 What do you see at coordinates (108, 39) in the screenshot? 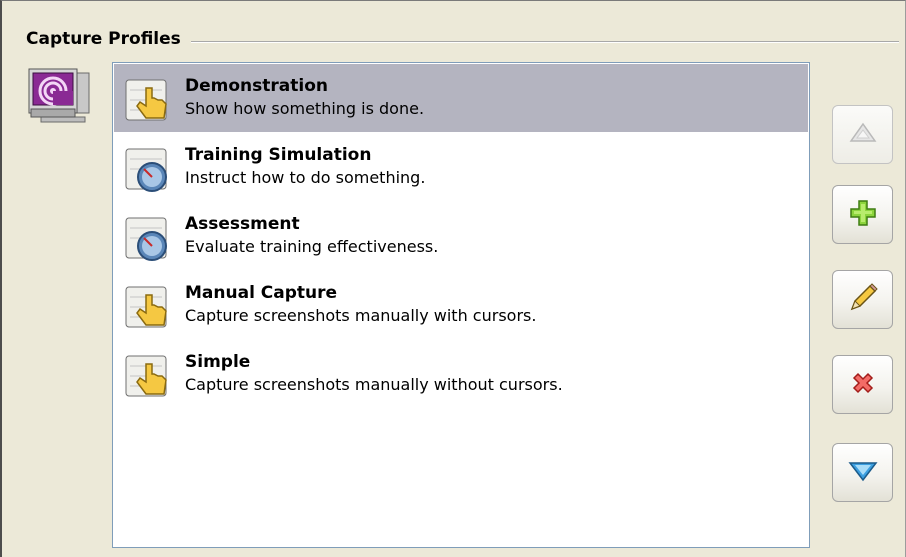
I see `group-title: Capture Profiles` at bounding box center [108, 39].